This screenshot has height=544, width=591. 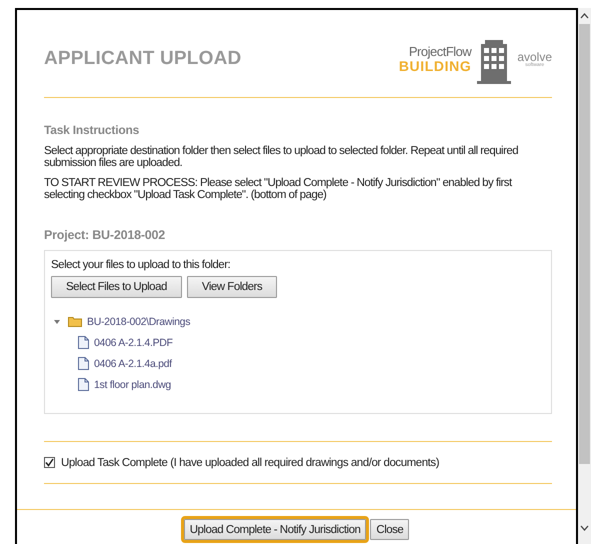 I want to click on section-heading: Task Instructions, so click(x=92, y=130).